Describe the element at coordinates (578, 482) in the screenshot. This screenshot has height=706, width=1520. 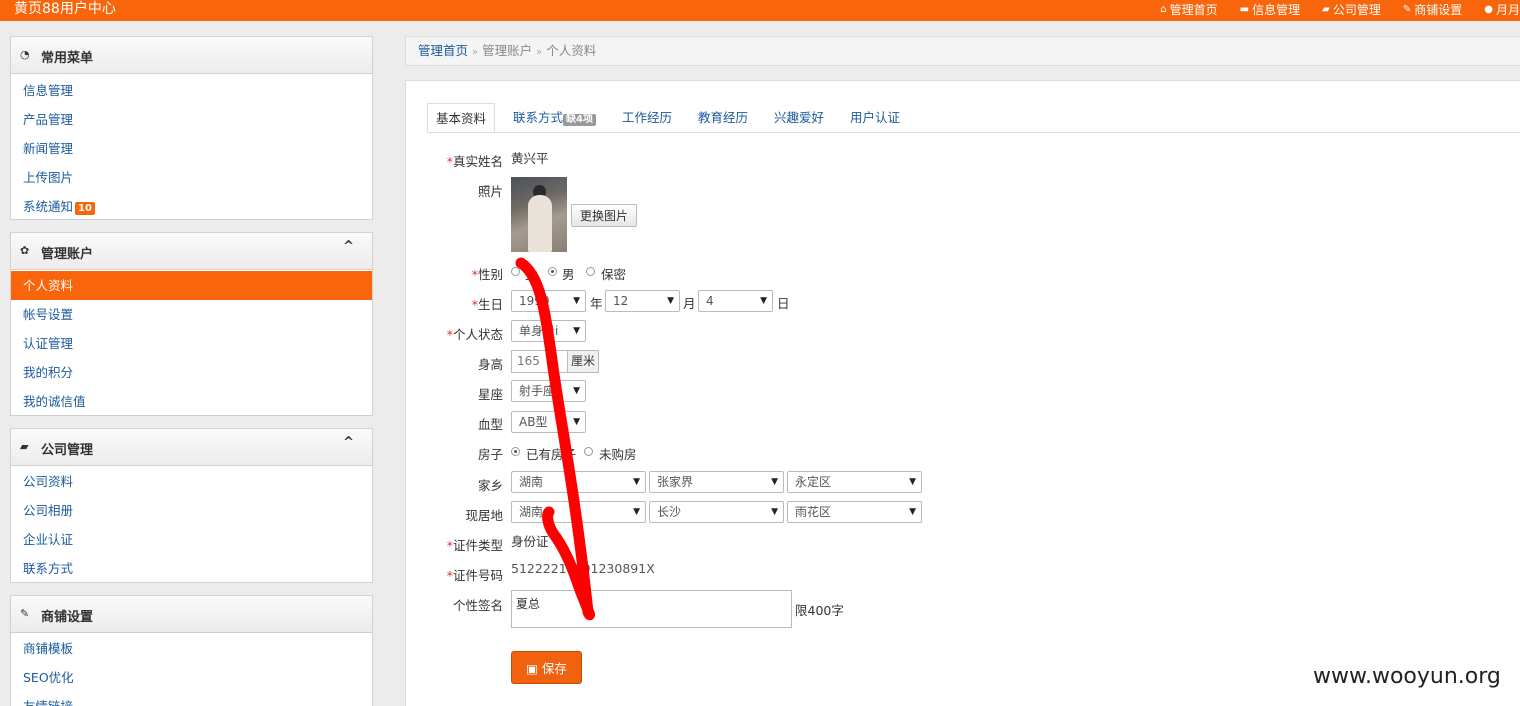
I see `hometown-province-select: 湖南 ▼` at that location.